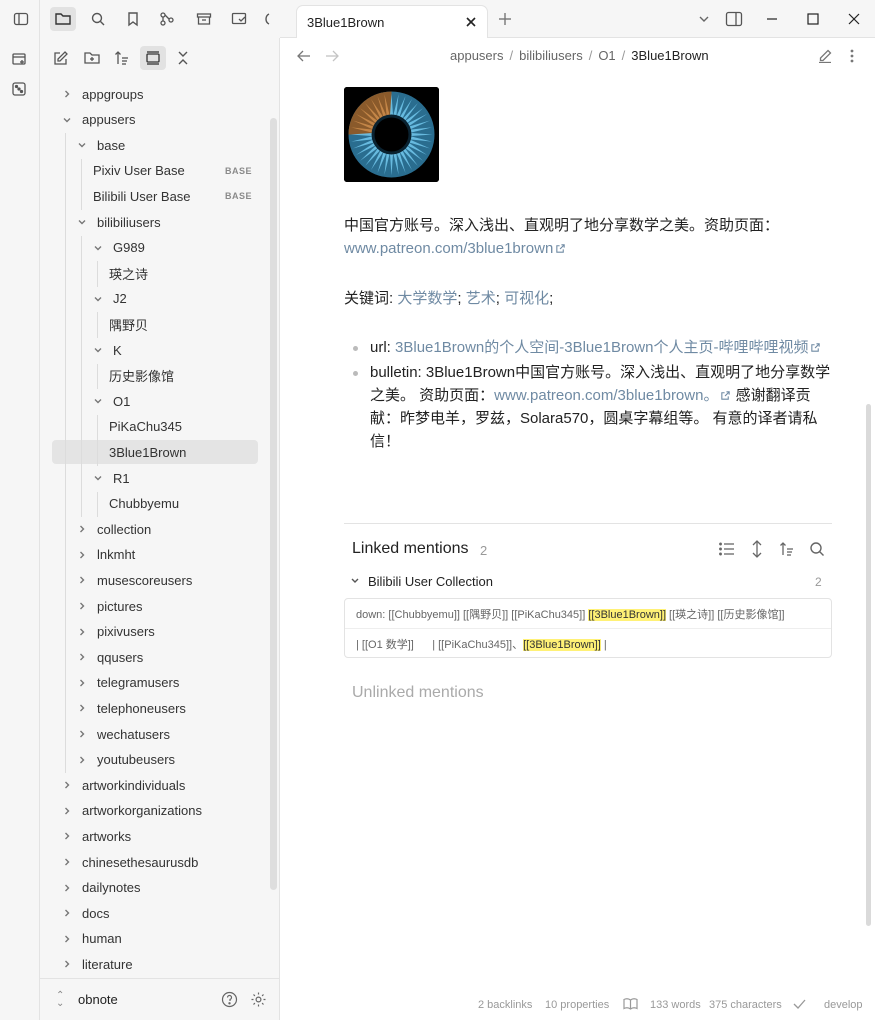  What do you see at coordinates (92, 58) in the screenshot?
I see `new-folder-icon` at bounding box center [92, 58].